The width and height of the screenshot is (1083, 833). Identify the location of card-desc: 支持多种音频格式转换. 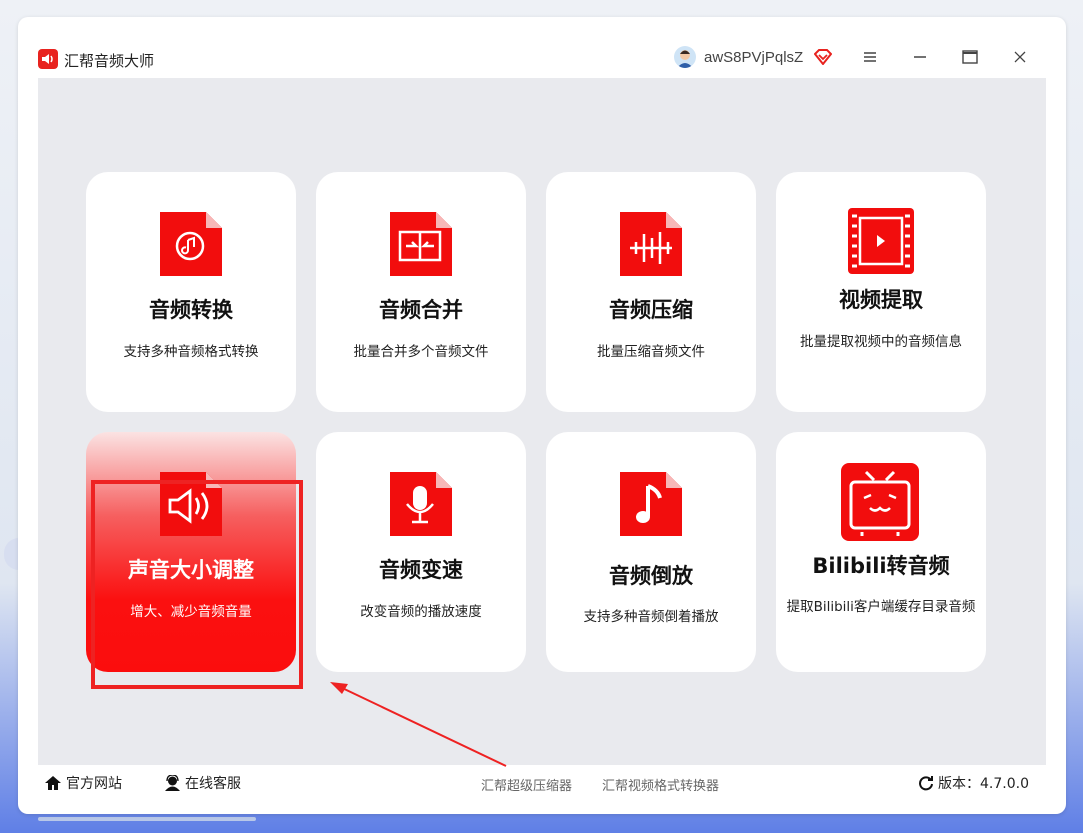
(191, 352).